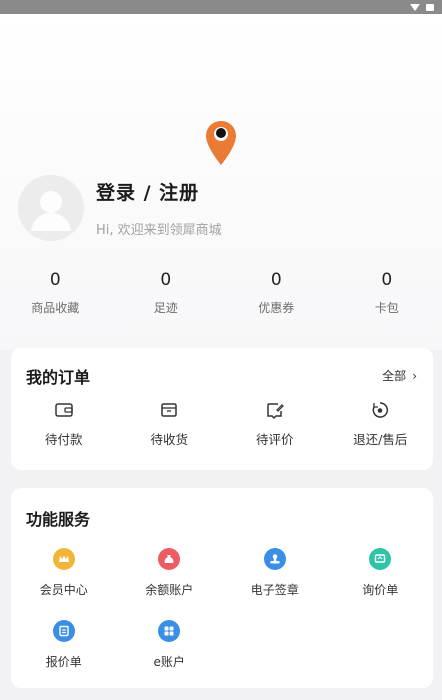 The image size is (442, 700). Describe the element at coordinates (169, 662) in the screenshot. I see `service-label: e账户` at that location.